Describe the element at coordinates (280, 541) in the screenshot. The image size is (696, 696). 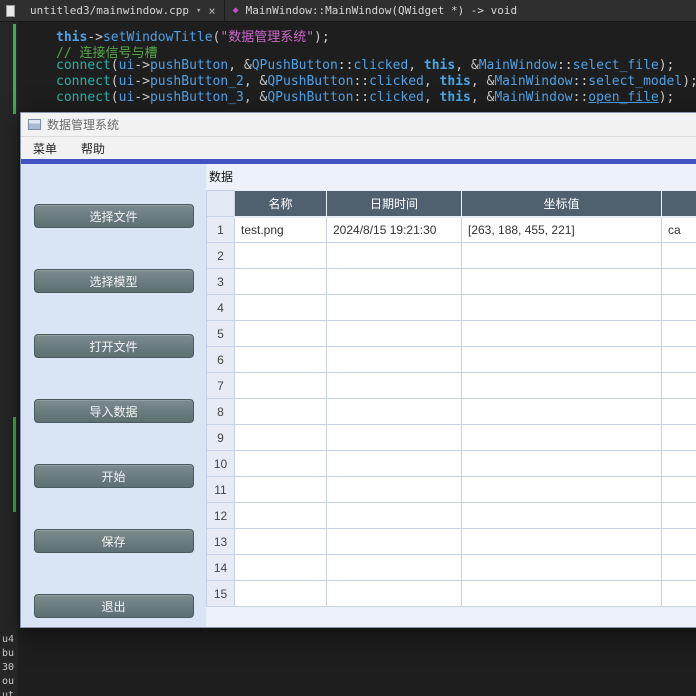
I see `table-cell-r13-c1` at that location.